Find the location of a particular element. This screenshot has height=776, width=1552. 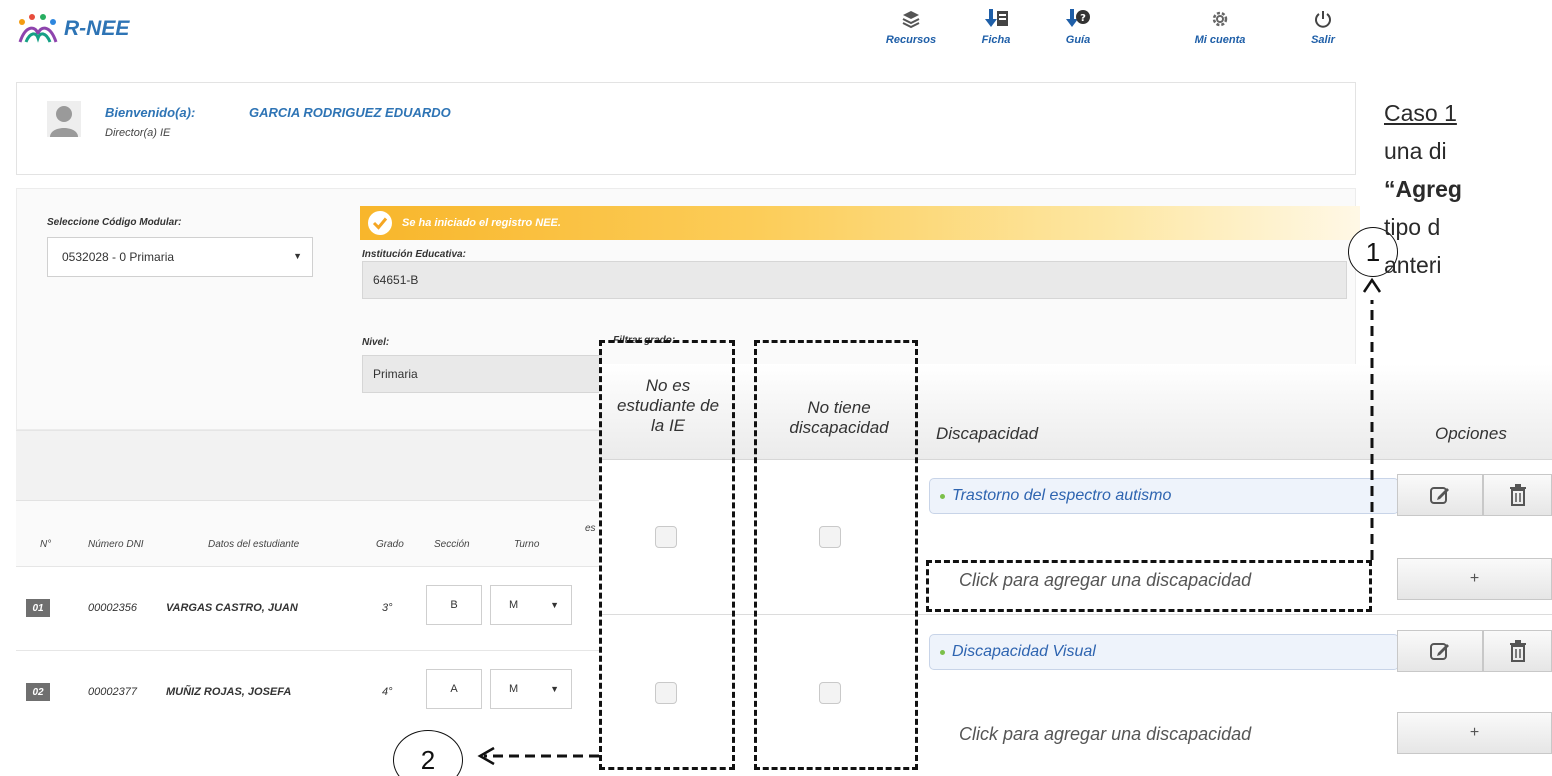

caso-line: “Agreg is located at coordinates (1423, 189).